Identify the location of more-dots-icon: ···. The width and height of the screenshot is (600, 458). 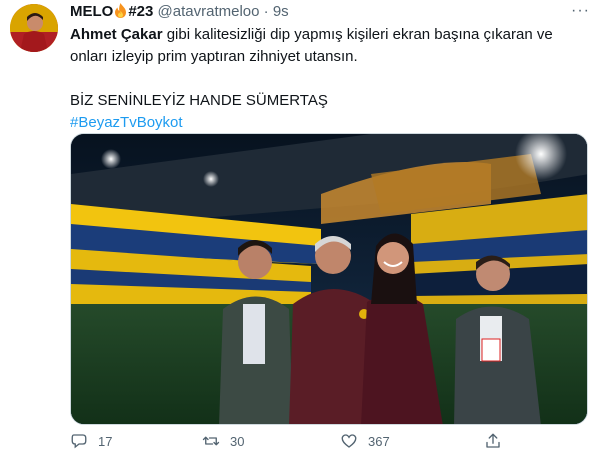
(580, 11).